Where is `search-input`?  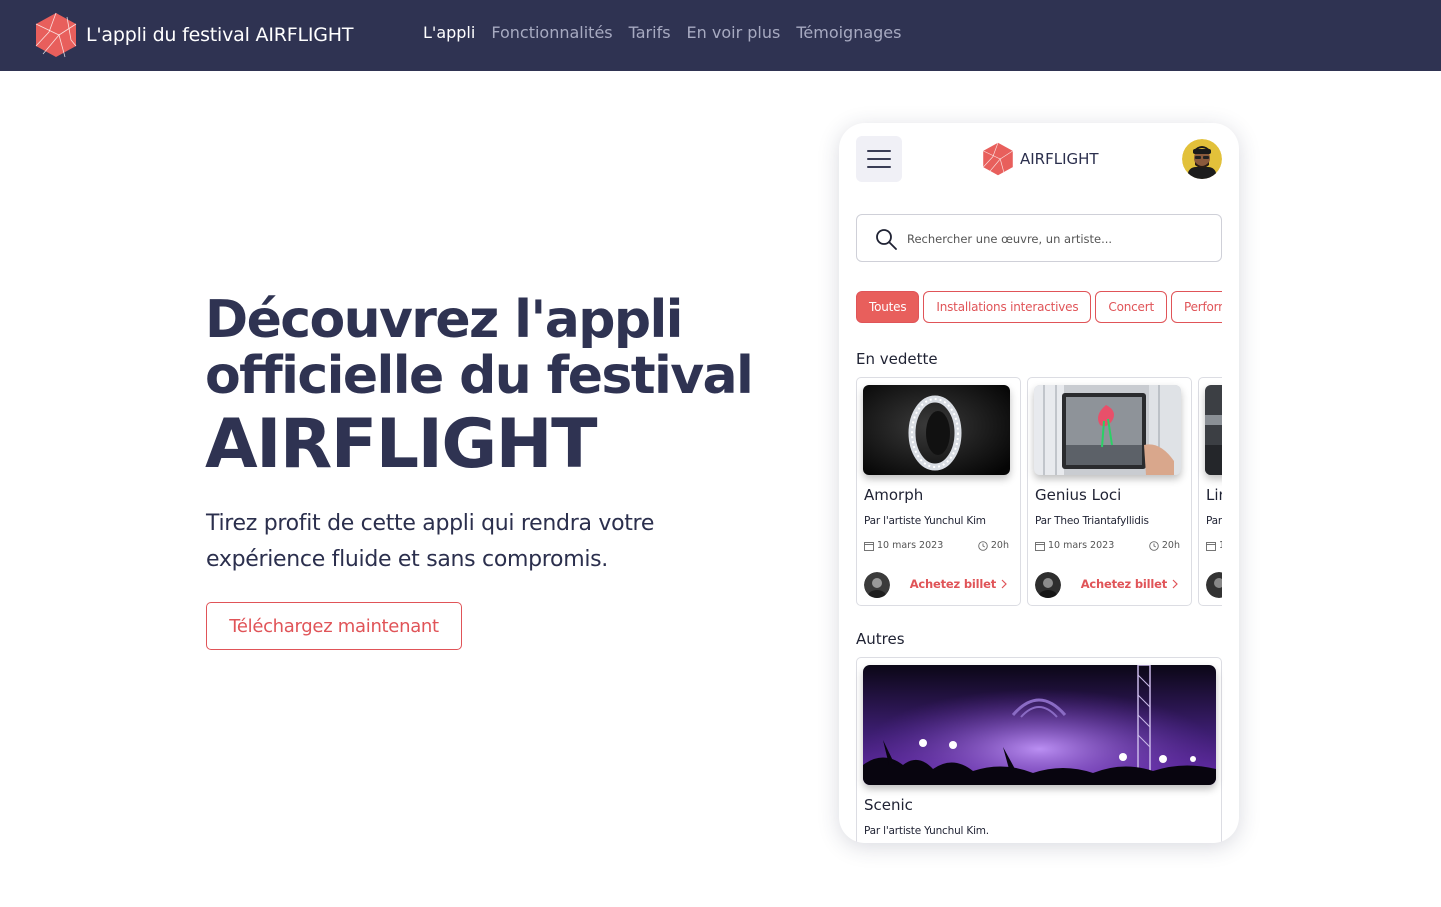 search-input is located at coordinates (1057, 239).